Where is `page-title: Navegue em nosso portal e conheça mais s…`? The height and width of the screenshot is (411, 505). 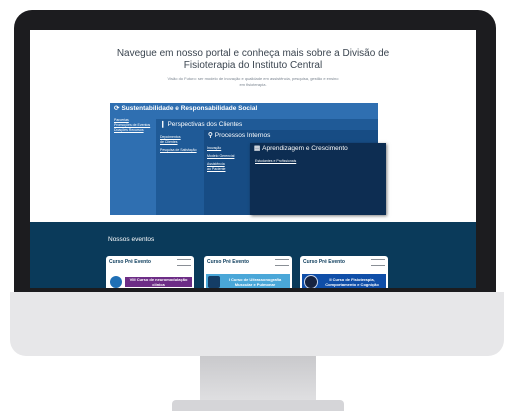 page-title: Navegue em nosso portal e conheça mais s… is located at coordinates (253, 60).